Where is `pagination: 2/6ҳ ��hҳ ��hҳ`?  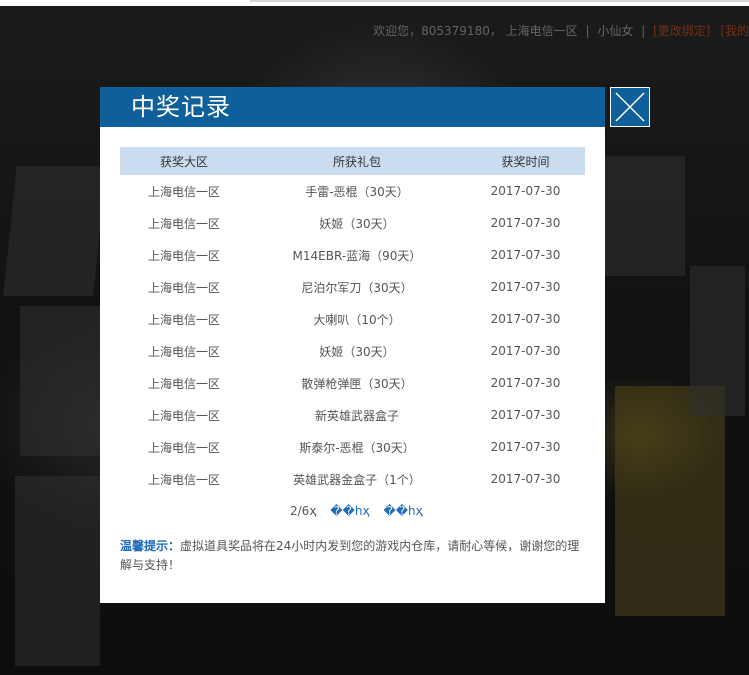 pagination: 2/6ҳ ��hҳ ��hҳ is located at coordinates (356, 511).